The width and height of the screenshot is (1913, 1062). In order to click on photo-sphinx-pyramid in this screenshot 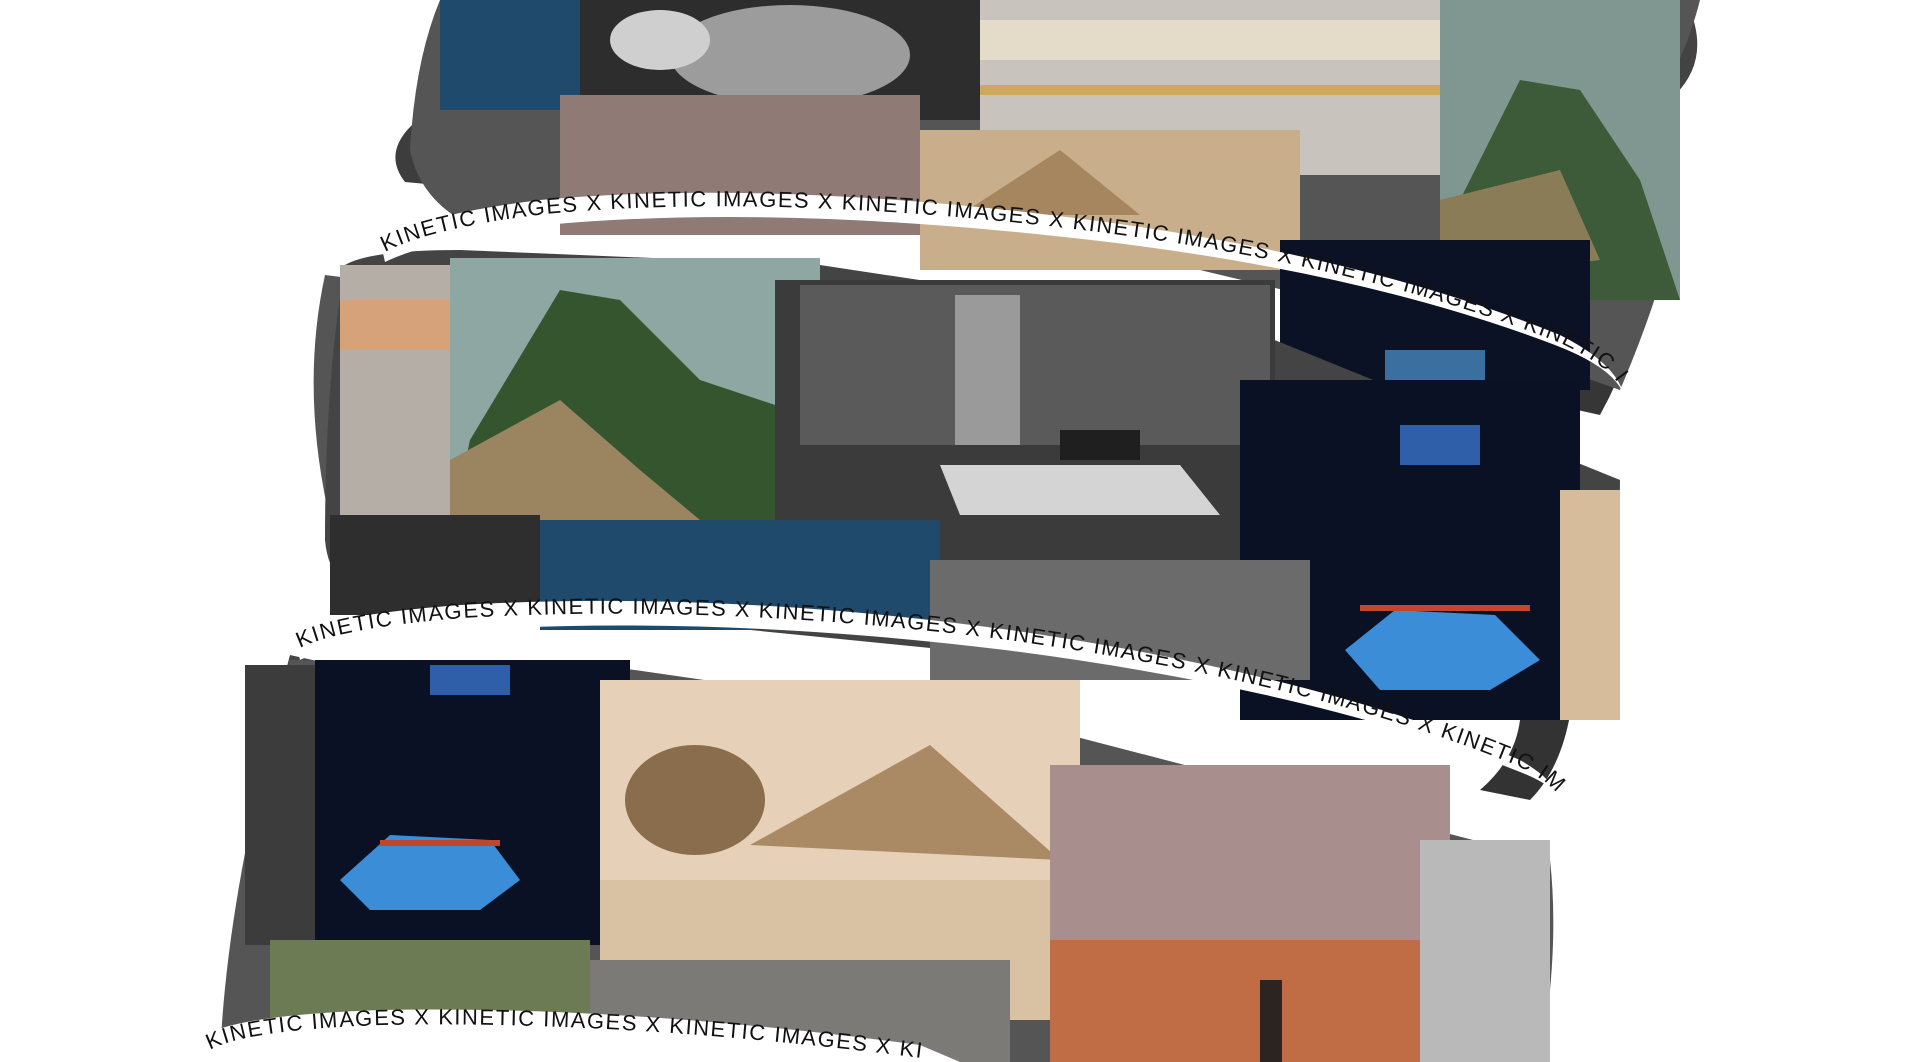, I will do `click(1590, 605)`.